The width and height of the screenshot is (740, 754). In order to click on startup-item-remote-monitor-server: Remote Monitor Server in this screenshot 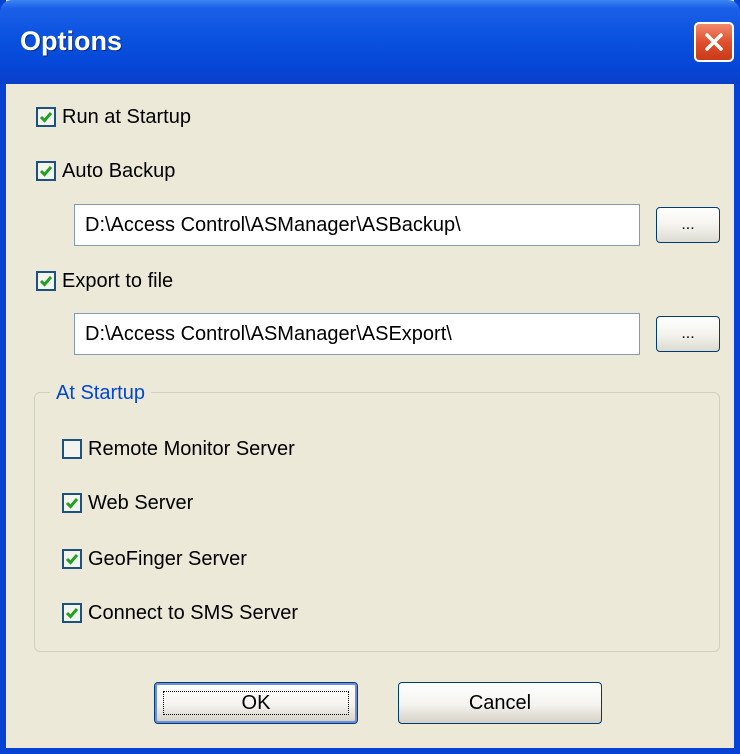, I will do `click(178, 449)`.